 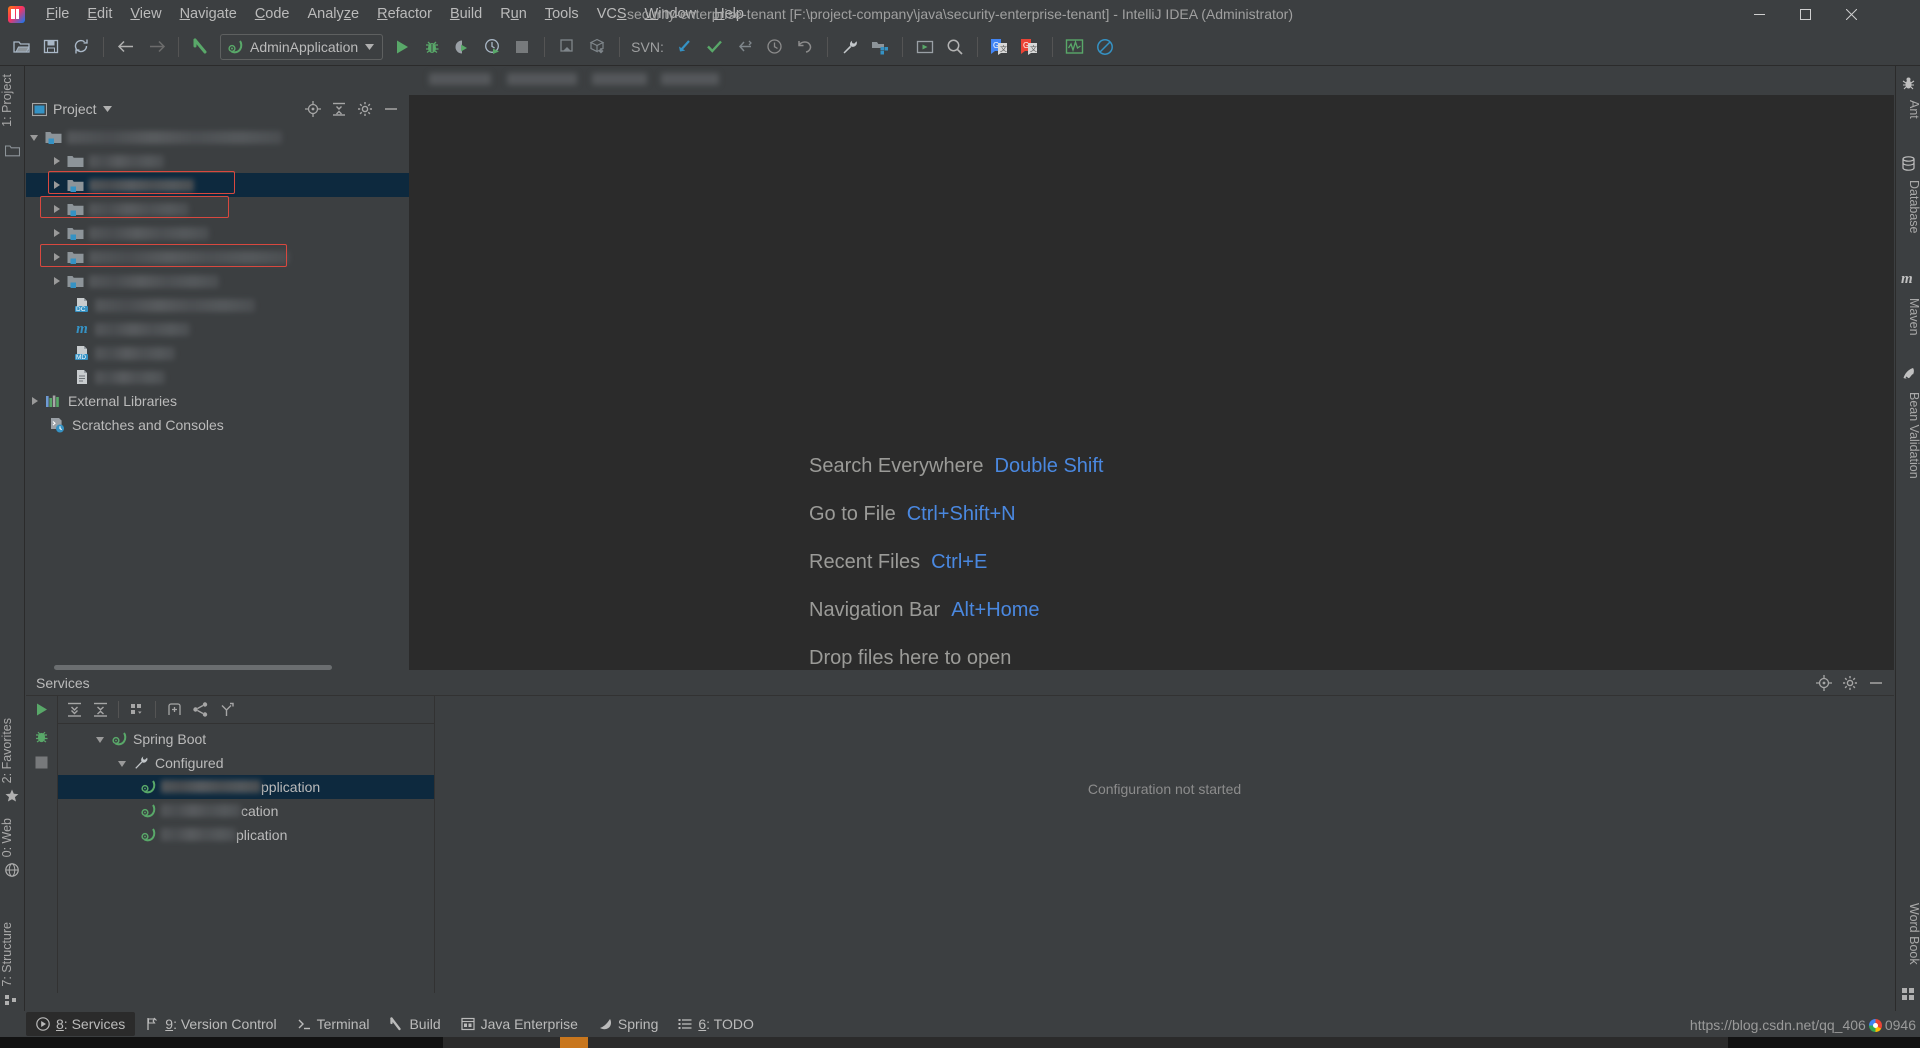 I want to click on menu-window: Window, so click(x=671, y=14).